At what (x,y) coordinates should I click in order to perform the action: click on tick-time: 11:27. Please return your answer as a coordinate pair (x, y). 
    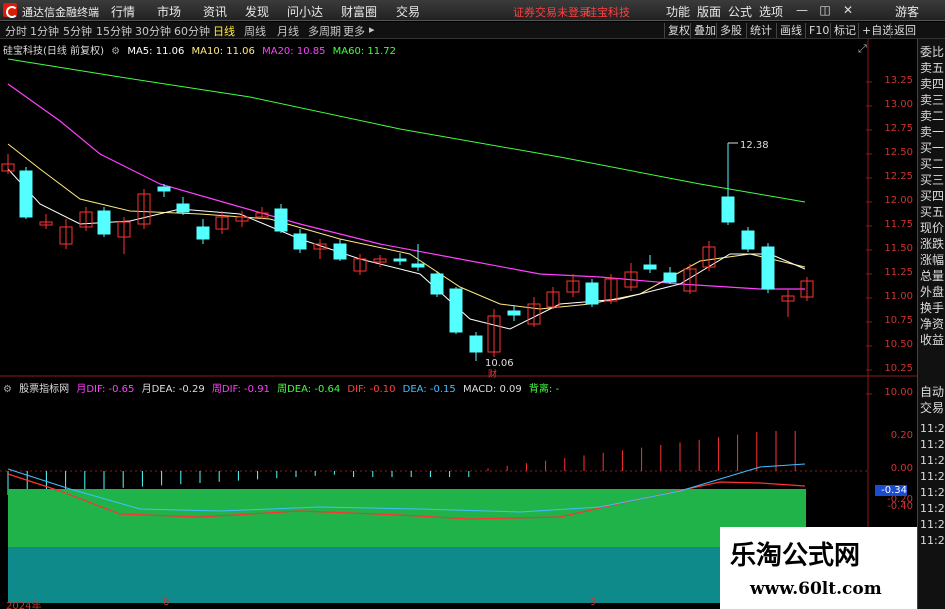
    Looking at the image, I should click on (932, 428).